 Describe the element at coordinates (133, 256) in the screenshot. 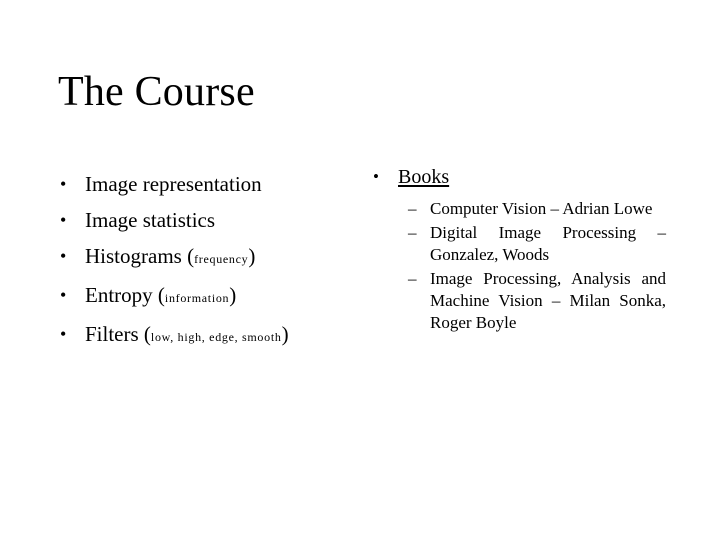

I see `list-item-label: Histograms` at that location.